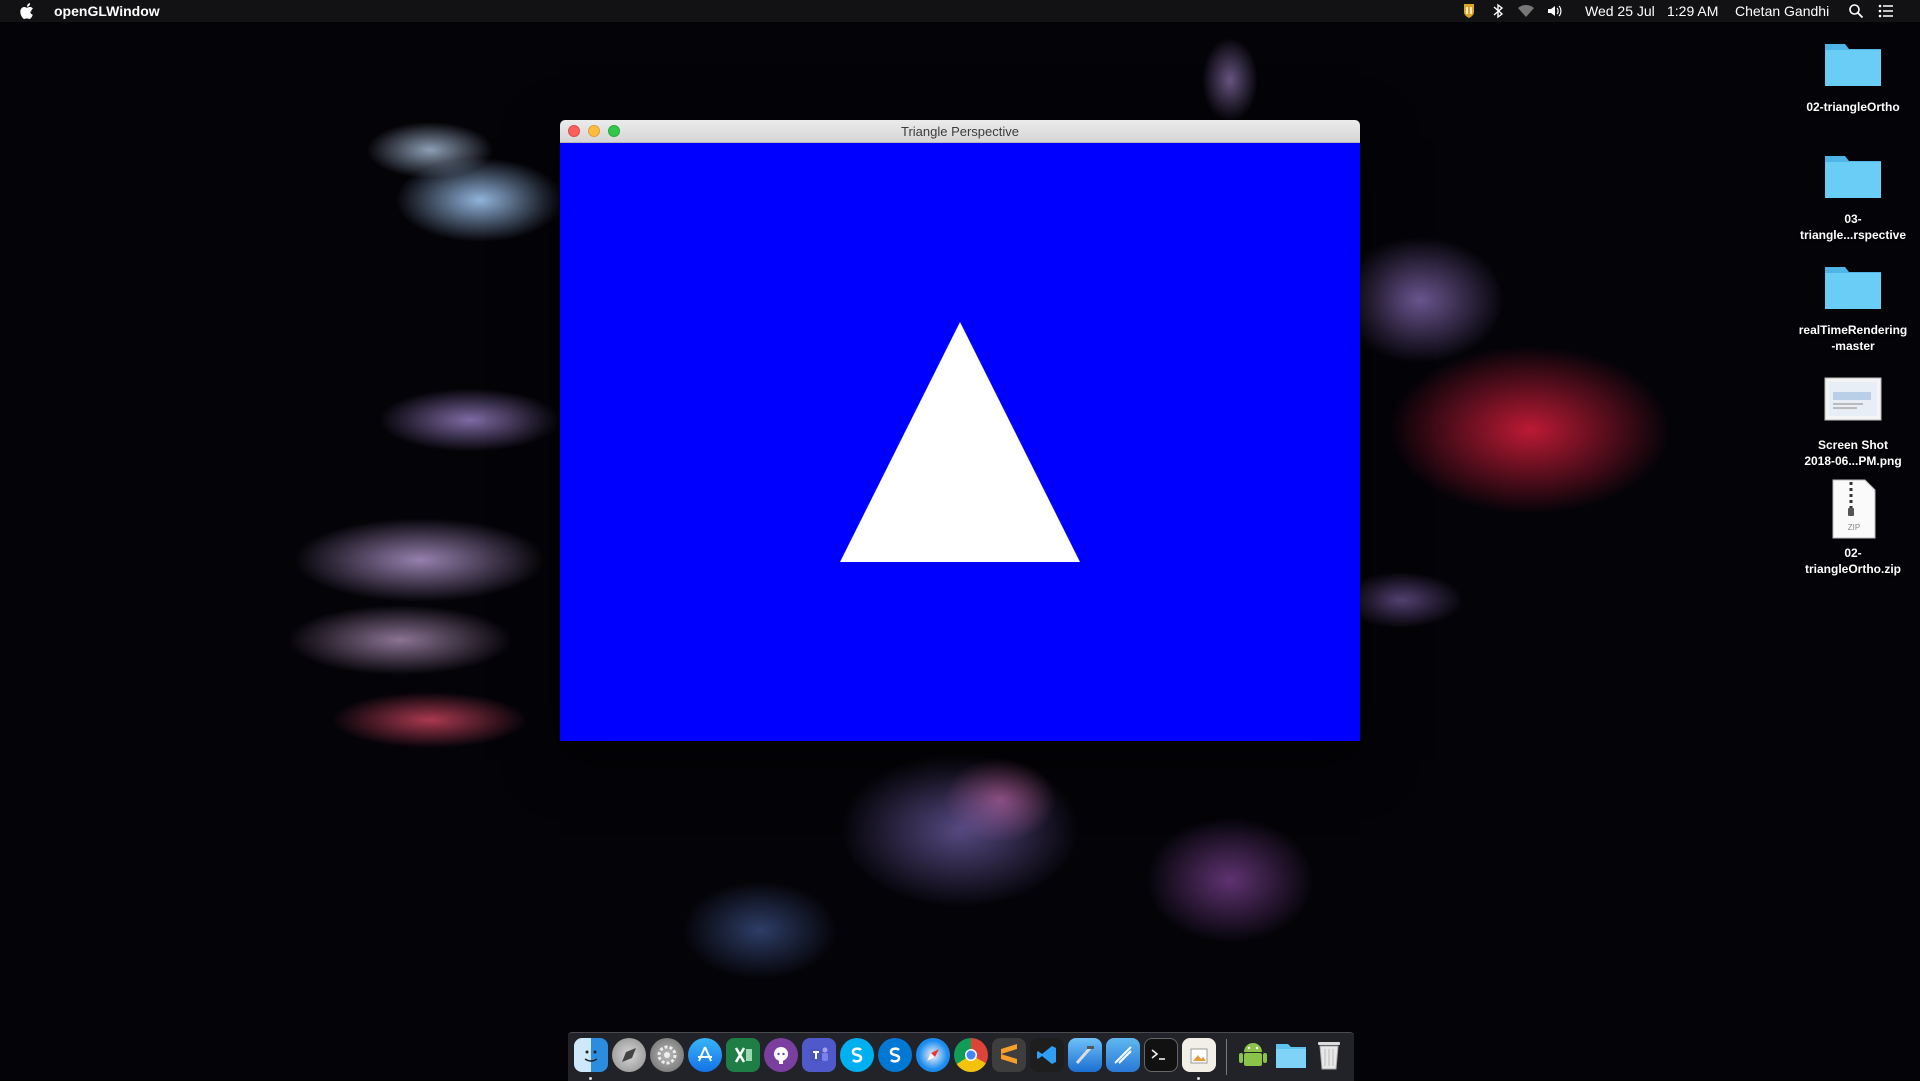 The height and width of the screenshot is (1081, 1920). Describe the element at coordinates (895, 1055) in the screenshot. I see `skype-for-business-icon` at that location.